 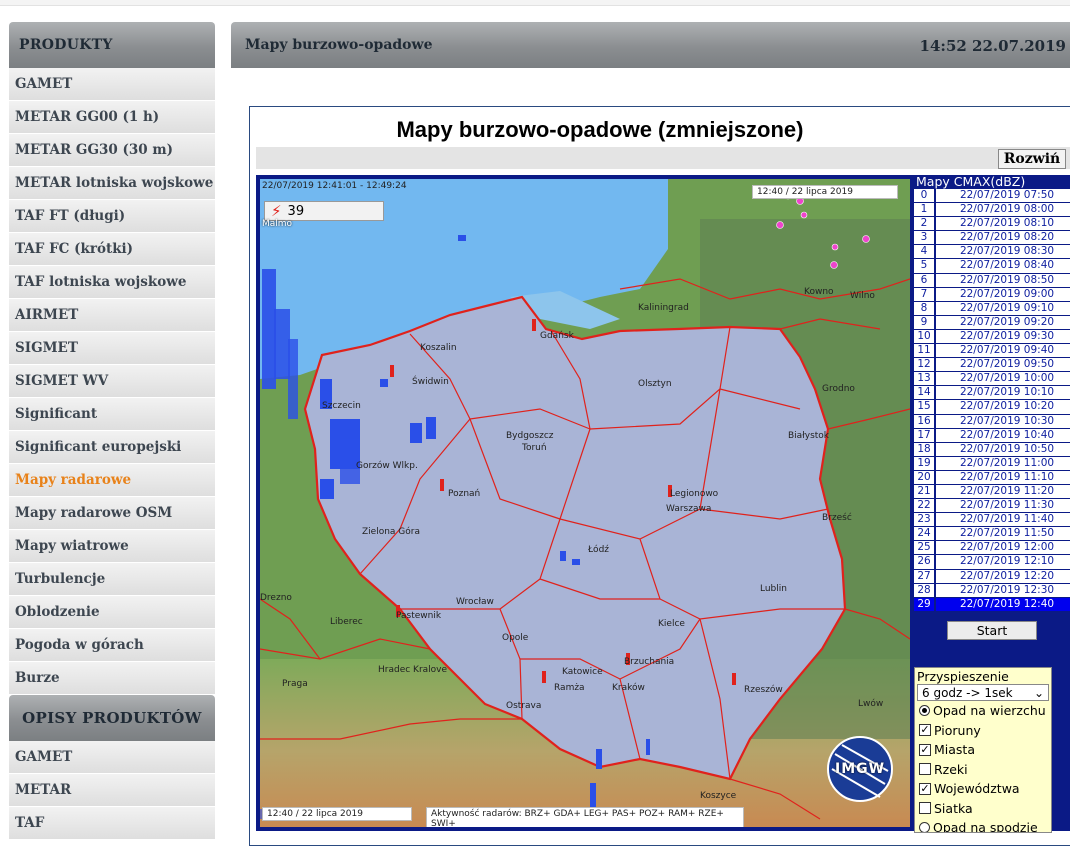 What do you see at coordinates (1003, 393) in the screenshot?
I see `time-row-time: 22/07/2019 10:10` at bounding box center [1003, 393].